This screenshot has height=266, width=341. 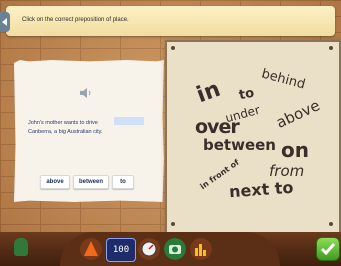 I want to click on menu-tab, so click(x=5, y=22).